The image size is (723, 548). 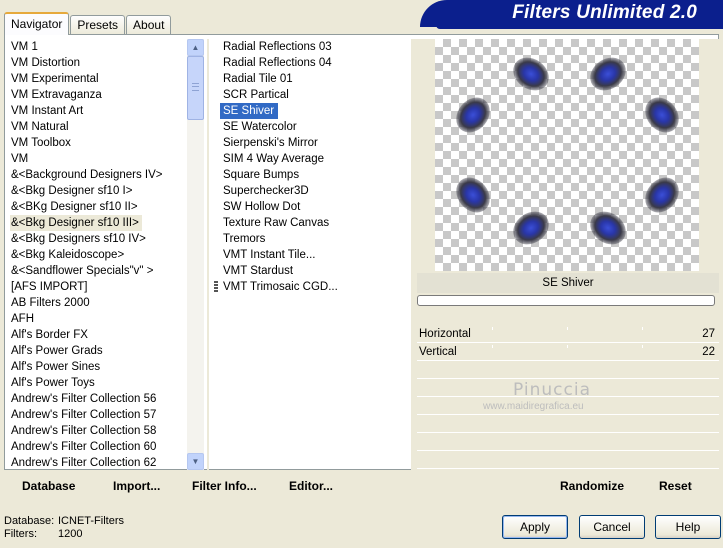 I want to click on filter-item: Superchecker3D, so click(x=315, y=191).